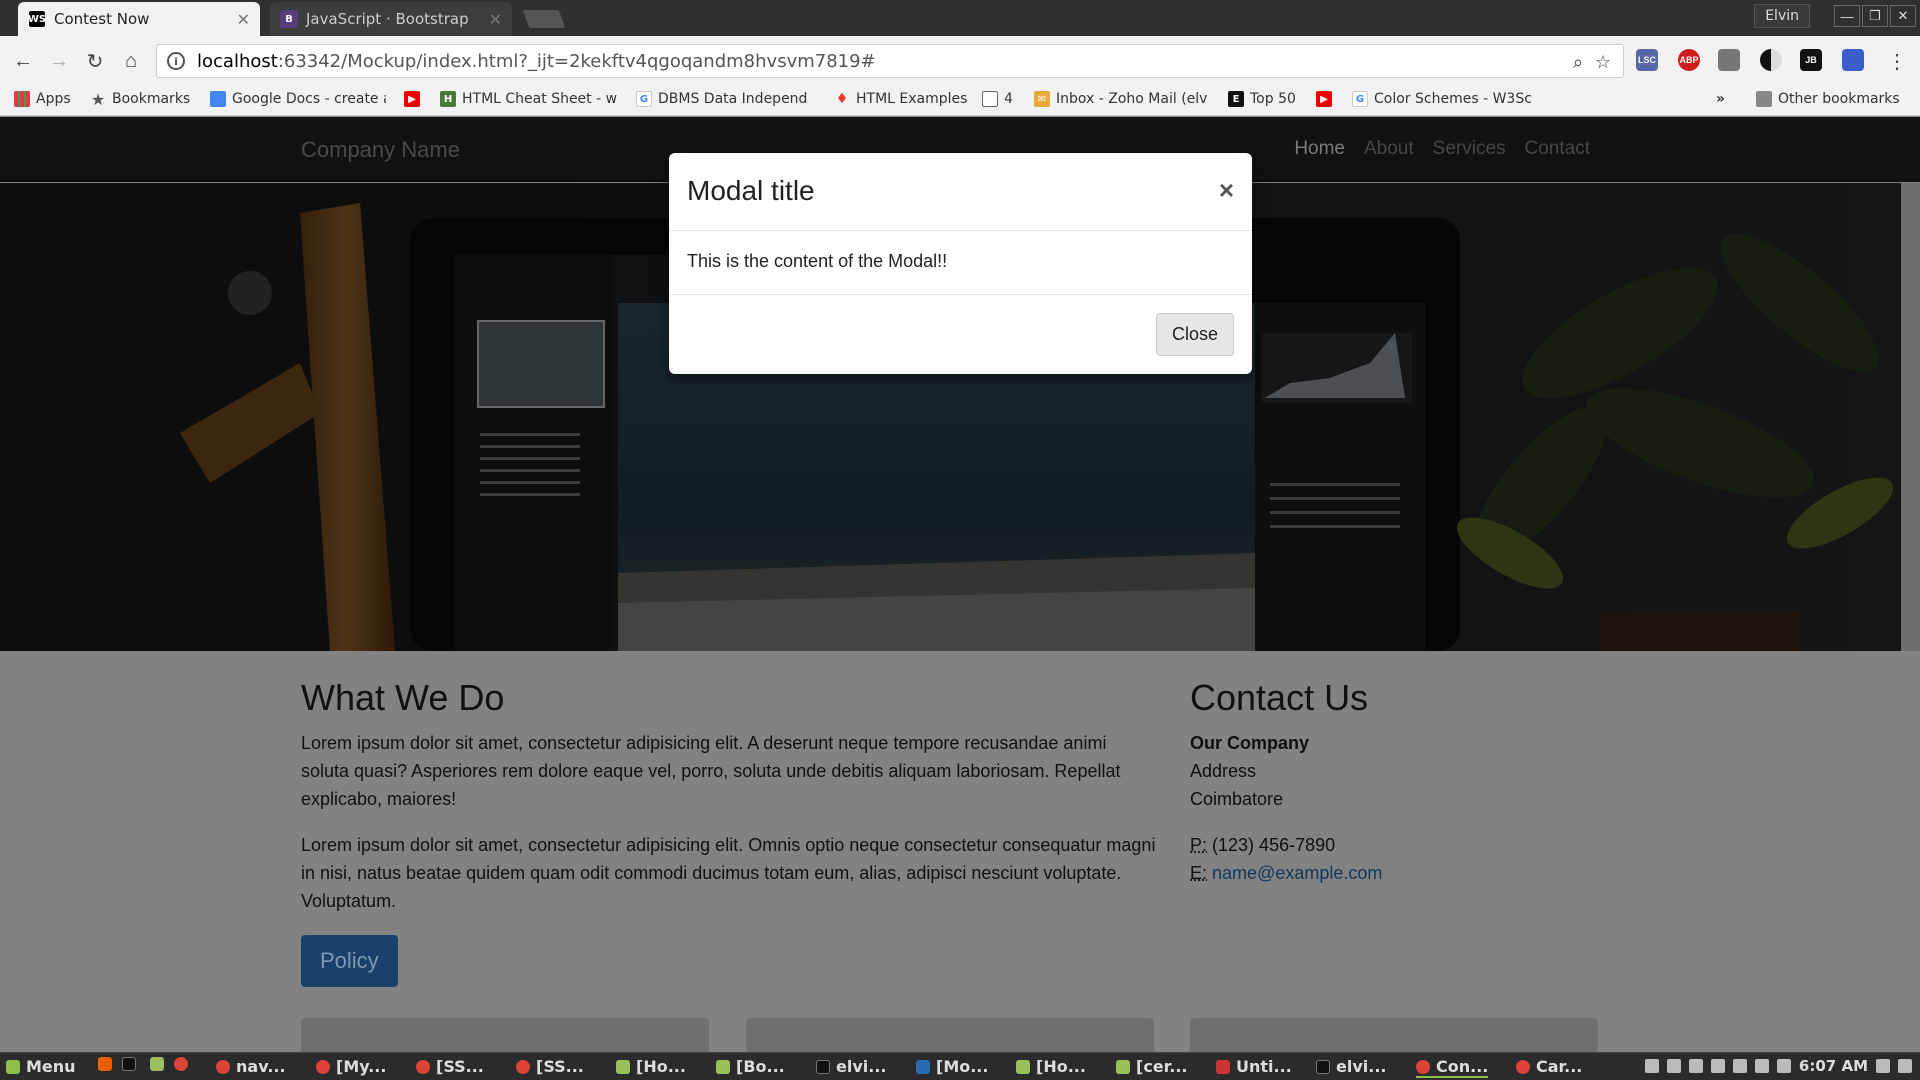 The width and height of the screenshot is (1920, 1080). What do you see at coordinates (1262, 99) in the screenshot?
I see `bookmark-top-50: E Top 50` at bounding box center [1262, 99].